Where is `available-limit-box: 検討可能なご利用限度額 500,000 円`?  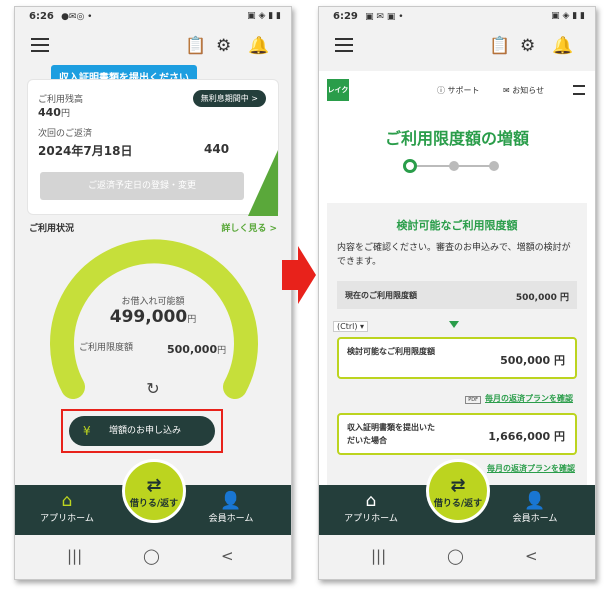
available-limit-box: 検討可能なご利用限度額 500,000 円 is located at coordinates (457, 358).